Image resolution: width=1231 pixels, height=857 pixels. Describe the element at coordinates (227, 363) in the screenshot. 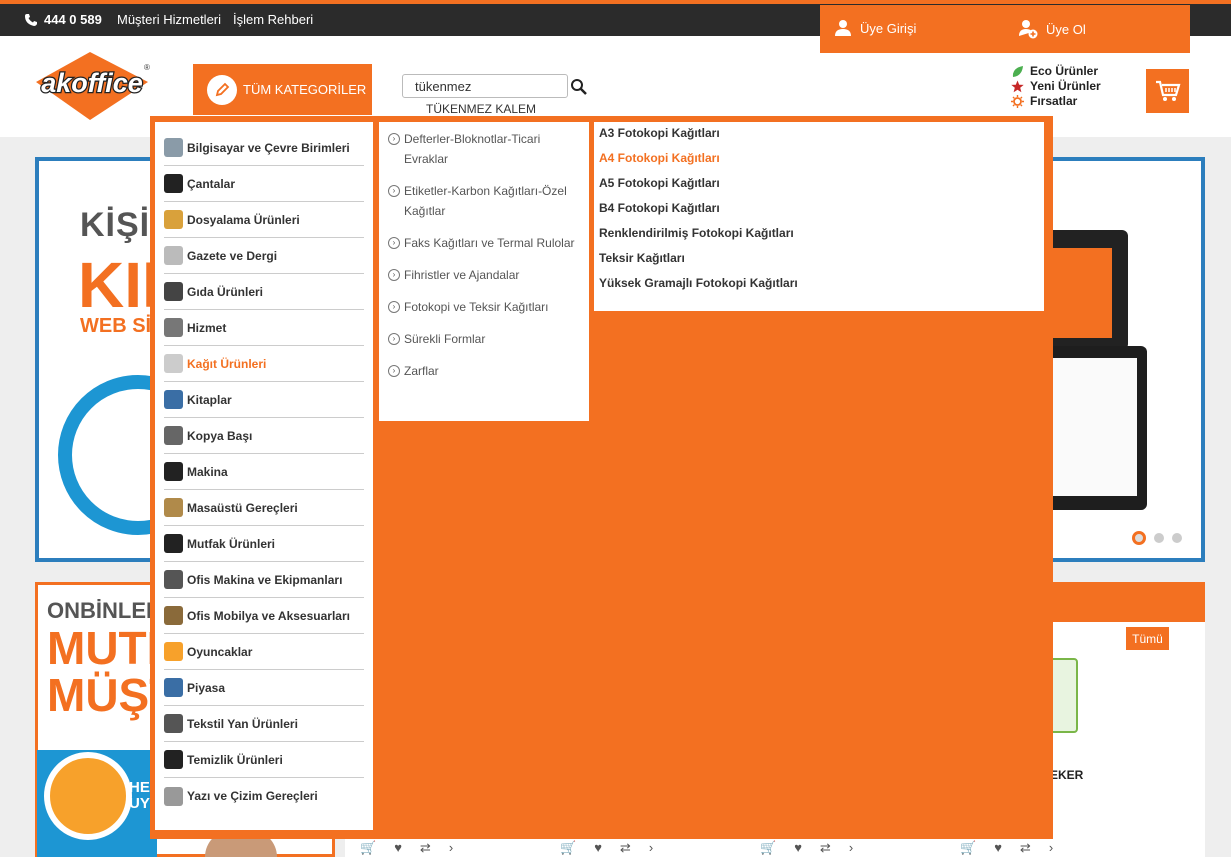

I see `category-label: Kağıt Ürünleri` at that location.